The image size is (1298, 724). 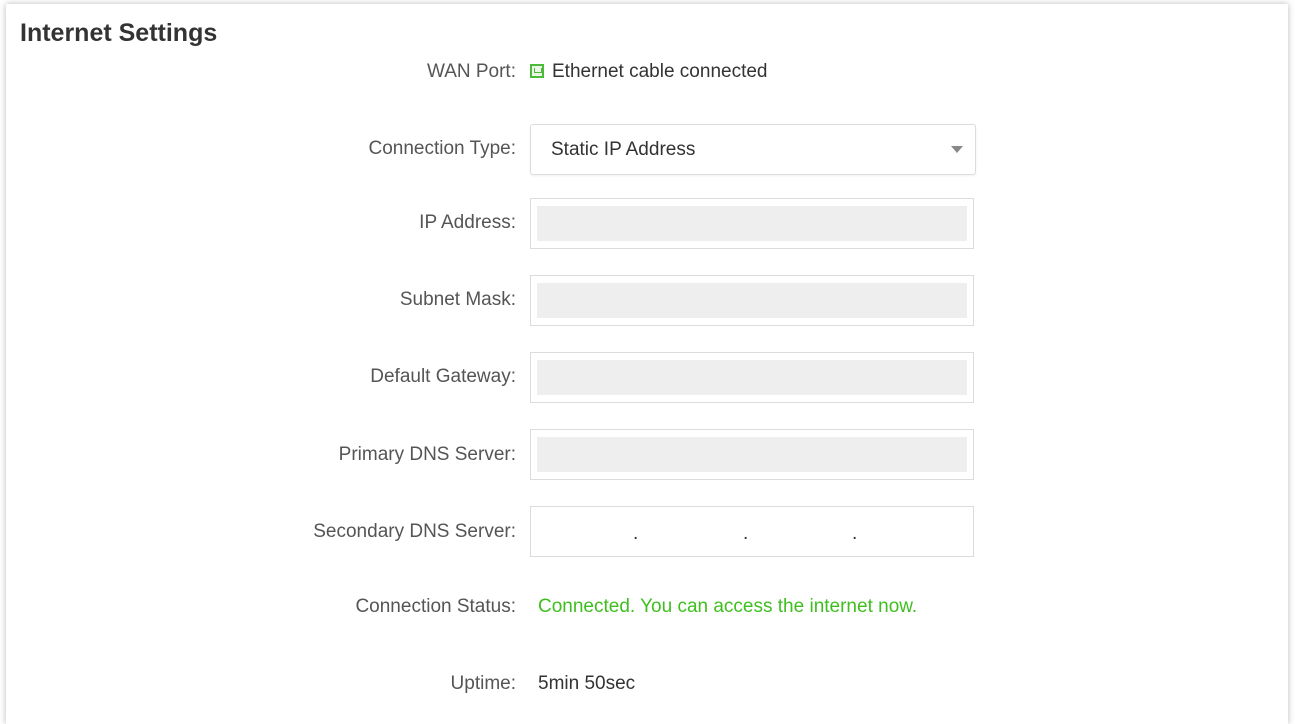 I want to click on ip-address-field, so click(x=752, y=223).